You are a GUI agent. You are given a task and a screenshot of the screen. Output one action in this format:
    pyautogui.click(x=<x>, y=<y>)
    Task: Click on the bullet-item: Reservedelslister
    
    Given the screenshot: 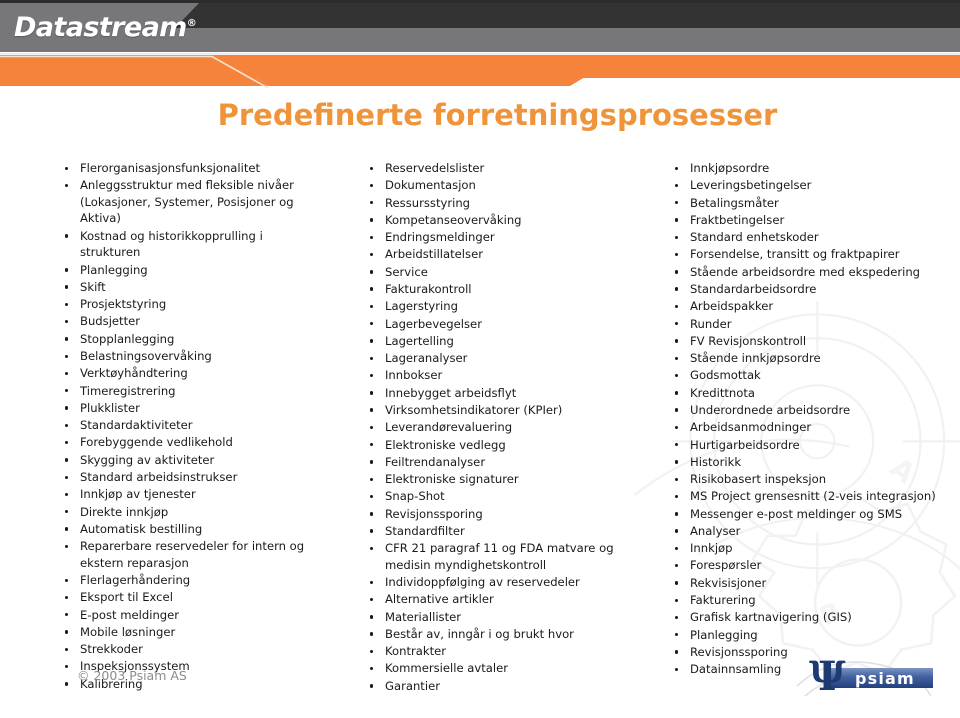 What is the action you would take?
    pyautogui.click(x=494, y=168)
    